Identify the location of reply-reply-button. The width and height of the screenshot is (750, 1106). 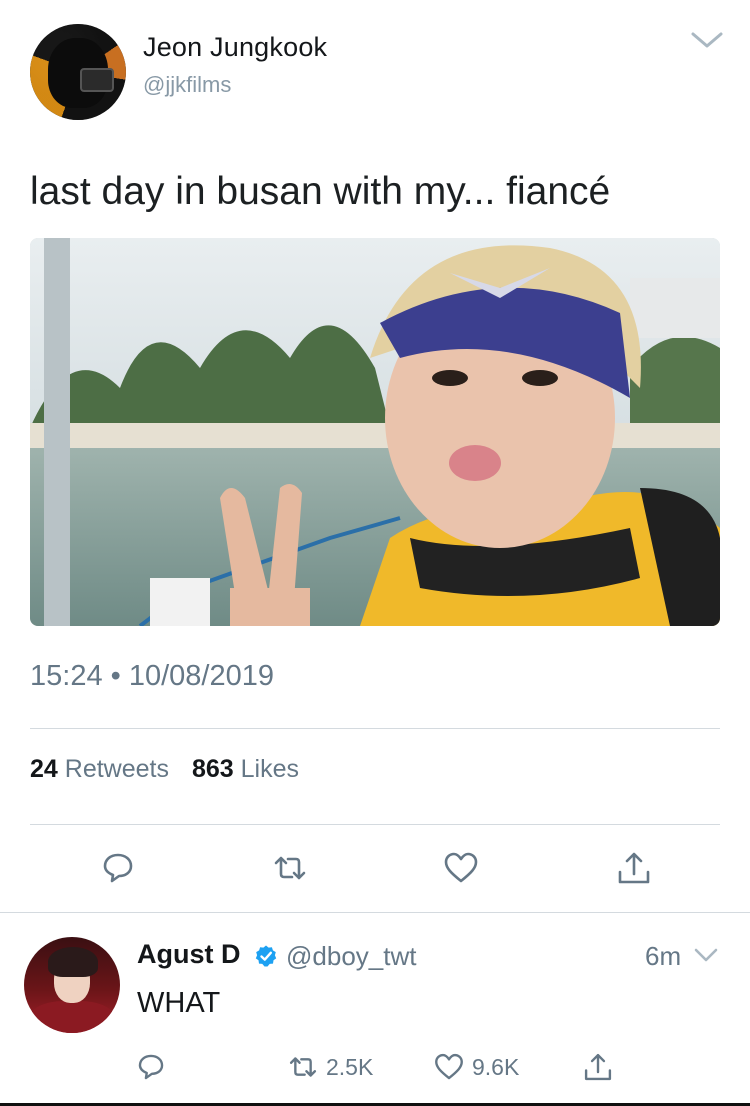
(151, 1067).